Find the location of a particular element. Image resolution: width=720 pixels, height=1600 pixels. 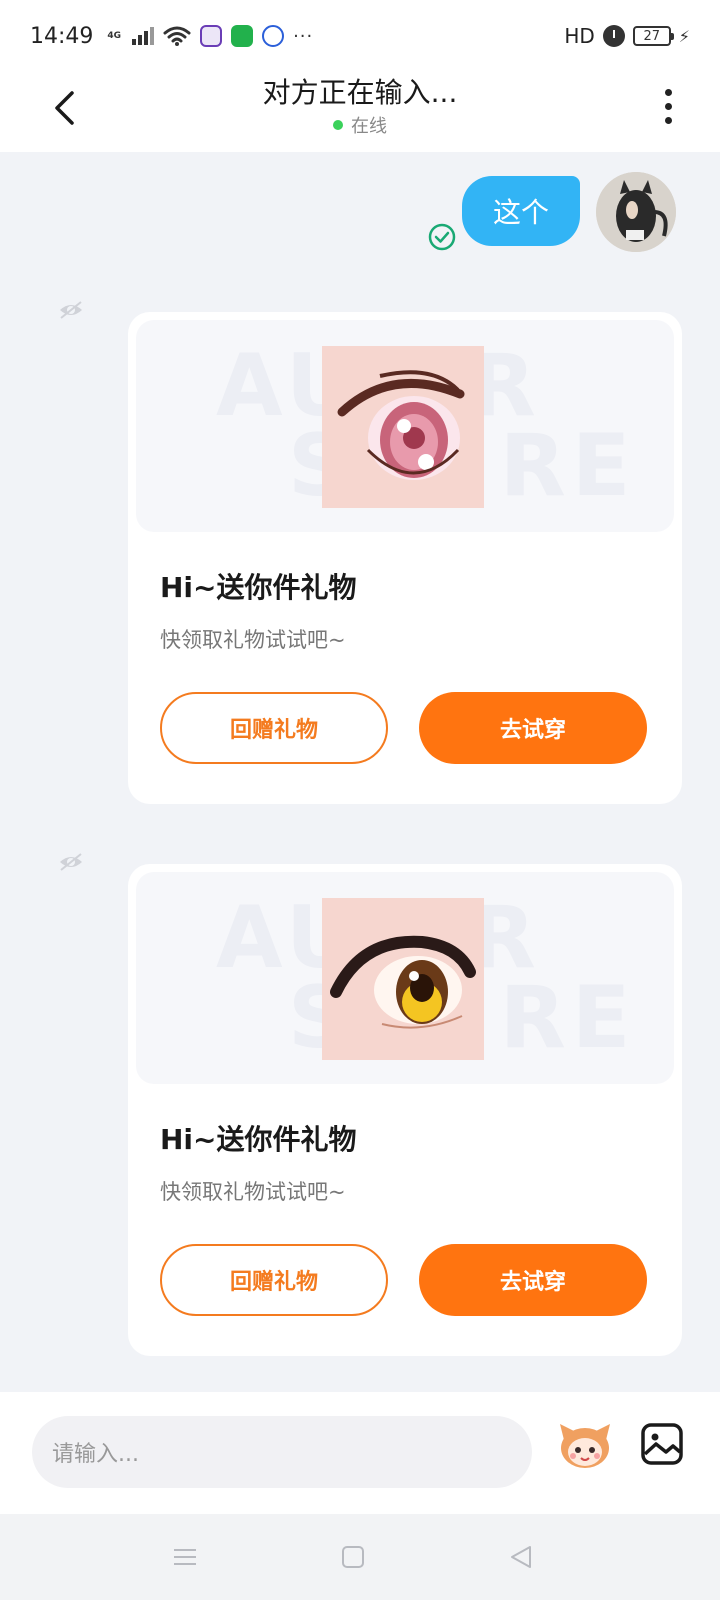

avatar-image is located at coordinates (636, 212).